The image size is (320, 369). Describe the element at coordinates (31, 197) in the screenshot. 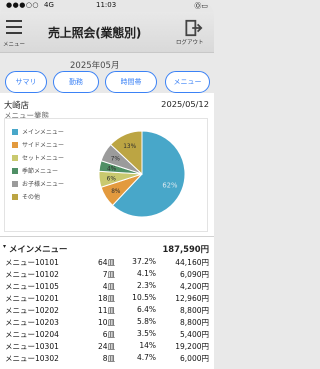

I see `legend-label: その他` at that location.